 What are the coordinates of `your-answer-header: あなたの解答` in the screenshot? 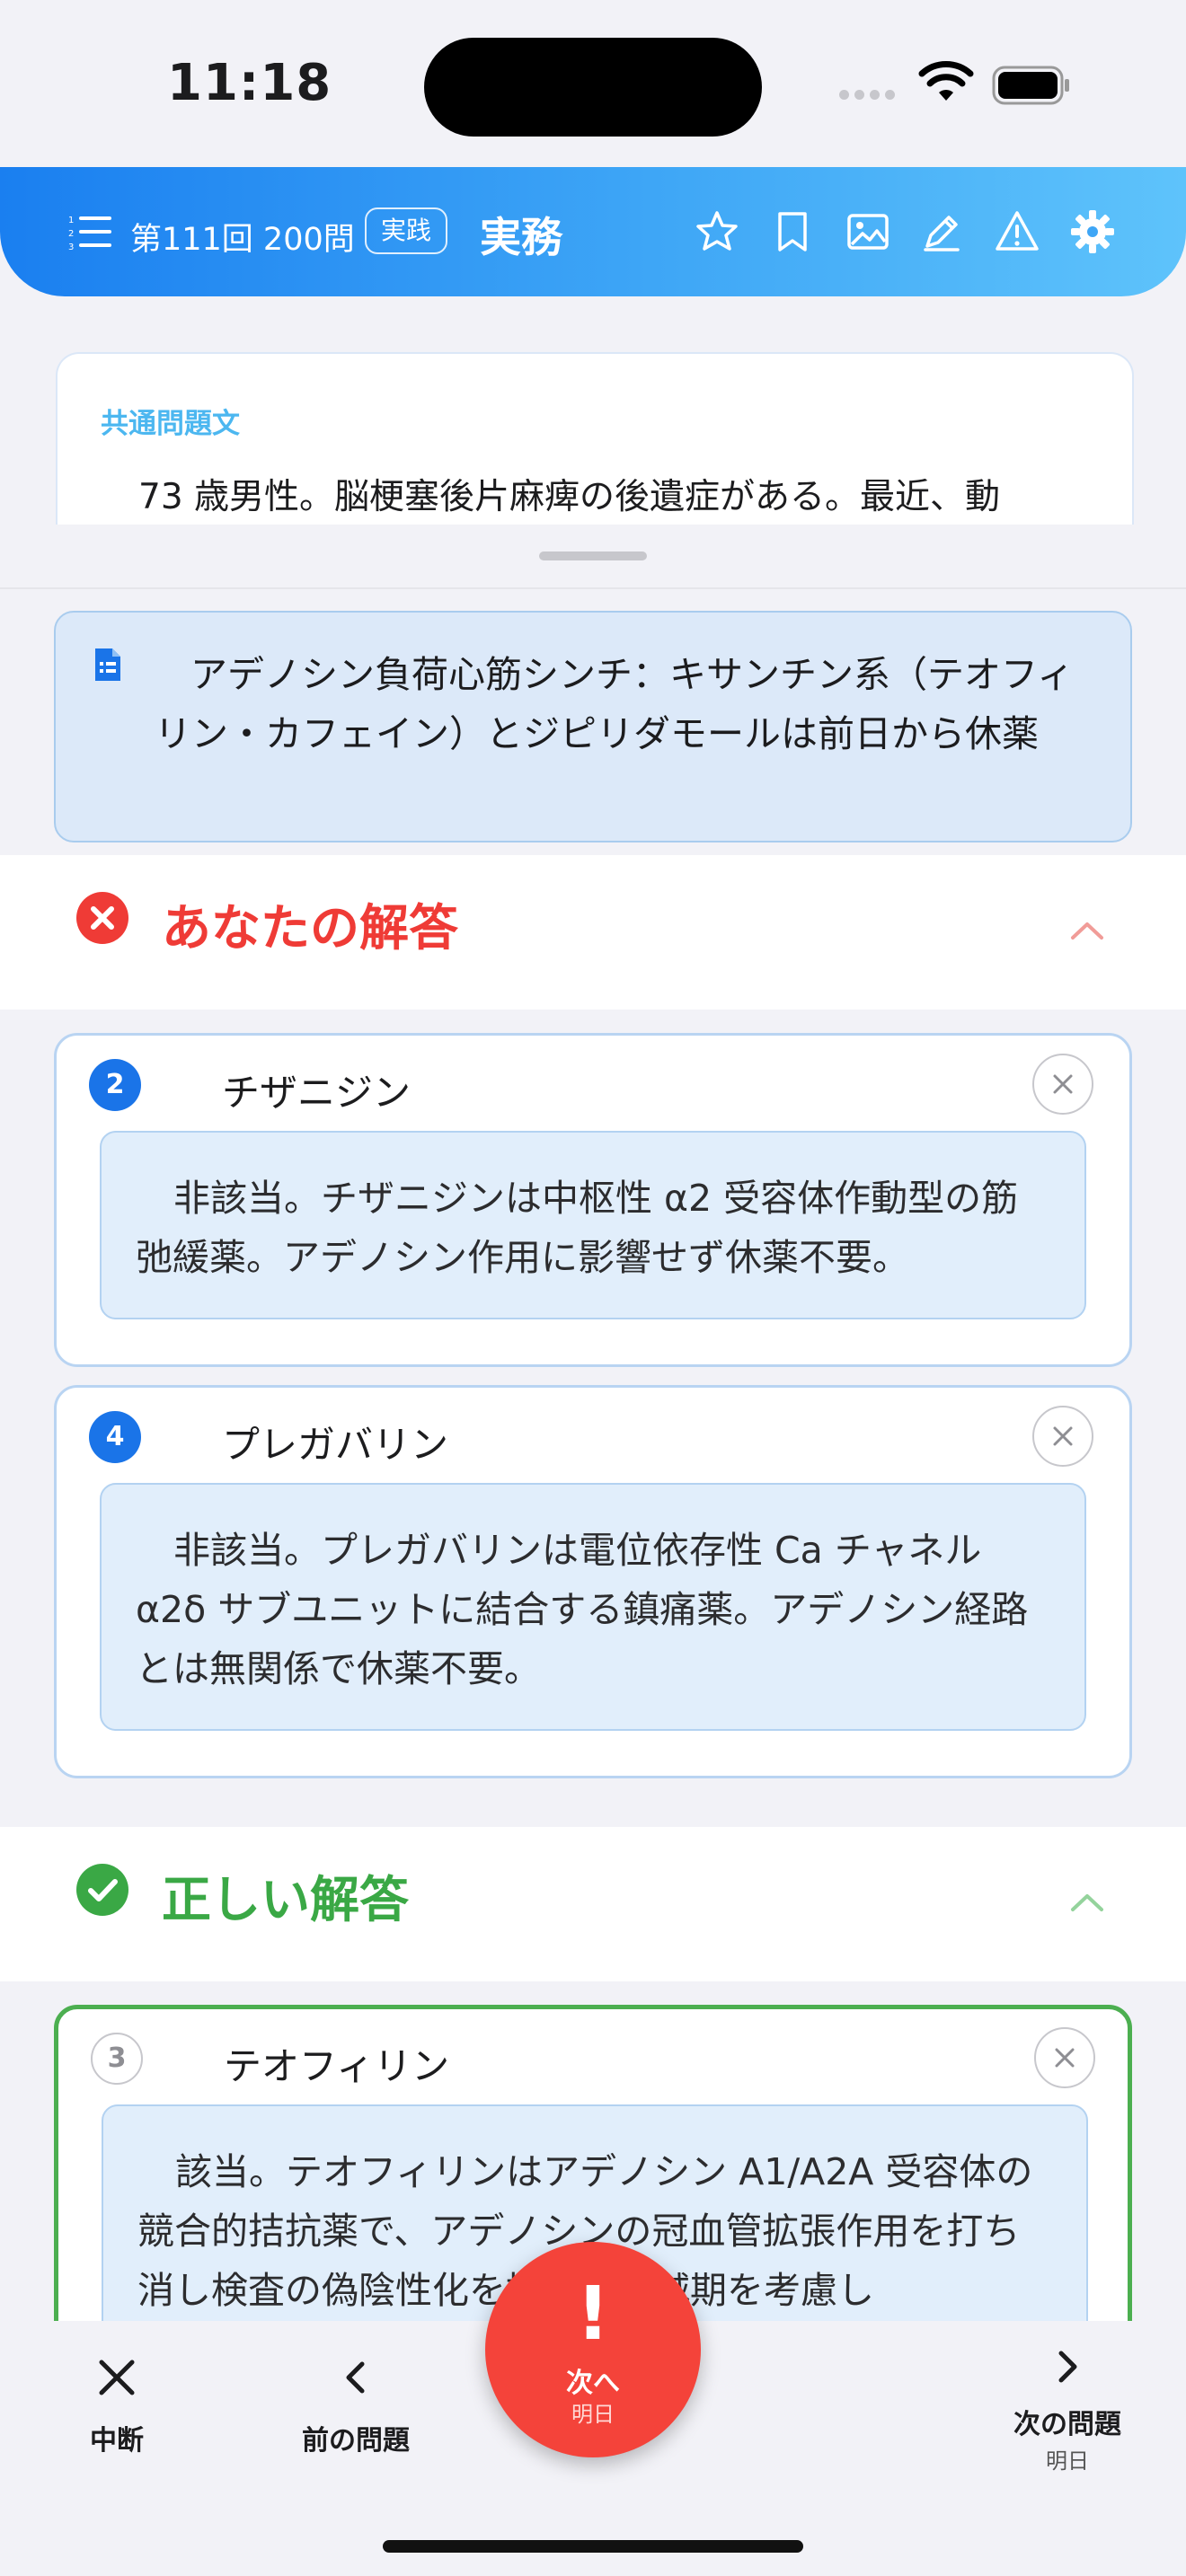 It's located at (593, 933).